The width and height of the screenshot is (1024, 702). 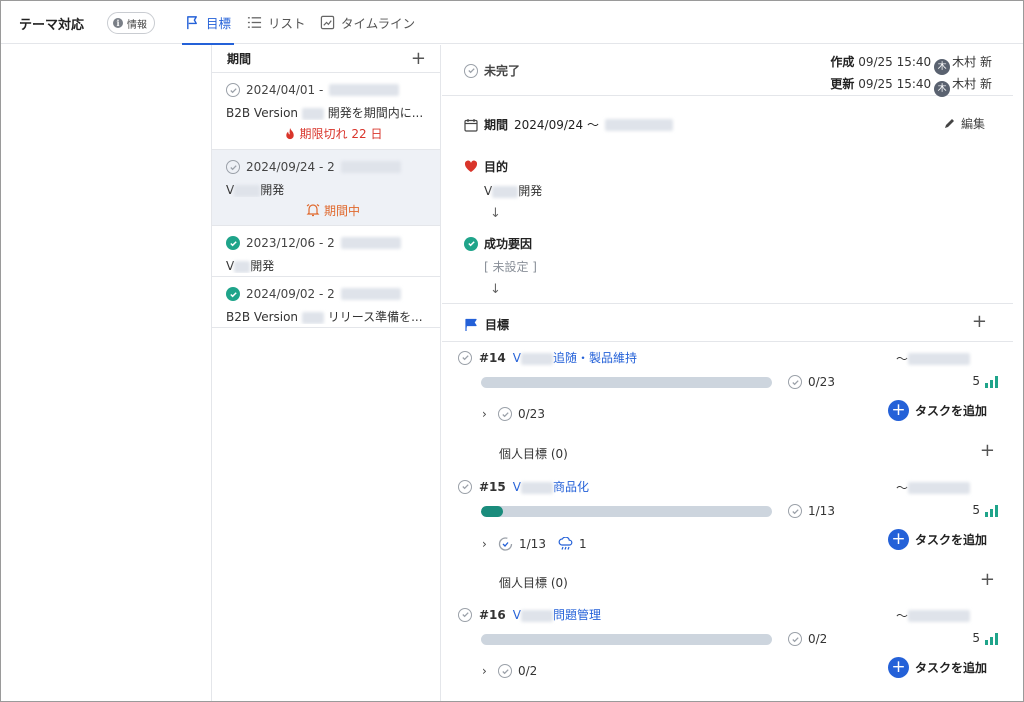 What do you see at coordinates (898, 539) in the screenshot?
I see `plus-circle-icon: +` at bounding box center [898, 539].